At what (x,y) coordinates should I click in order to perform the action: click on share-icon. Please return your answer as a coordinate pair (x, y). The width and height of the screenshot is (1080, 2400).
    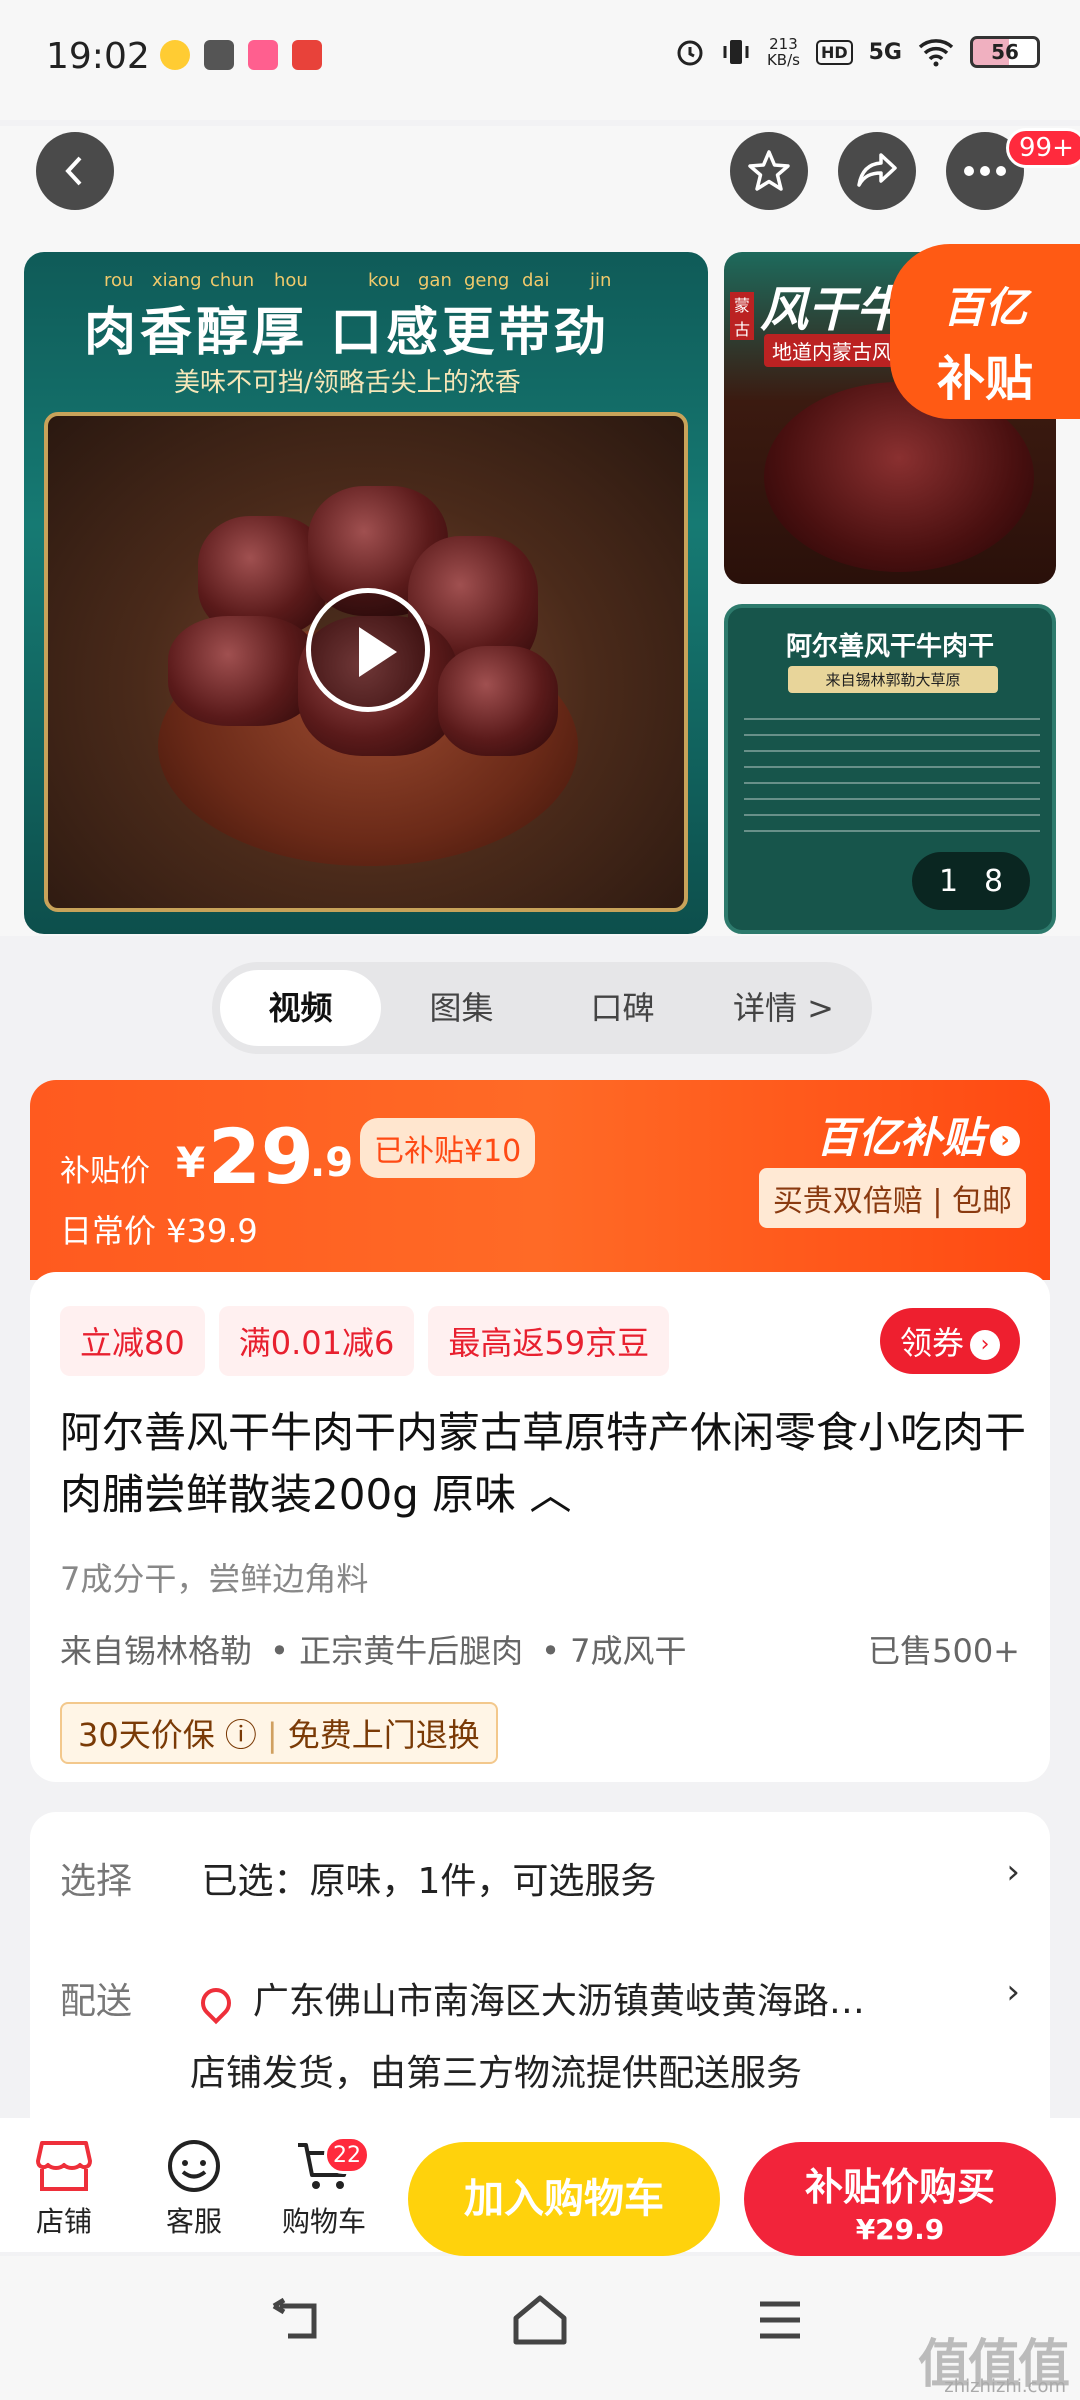
    Looking at the image, I should click on (877, 170).